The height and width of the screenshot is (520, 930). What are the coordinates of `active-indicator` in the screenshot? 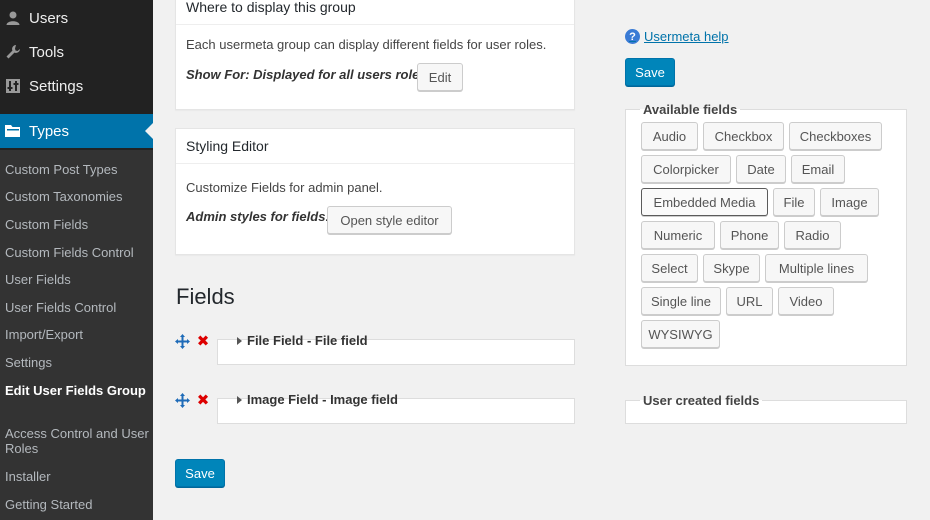 It's located at (149, 131).